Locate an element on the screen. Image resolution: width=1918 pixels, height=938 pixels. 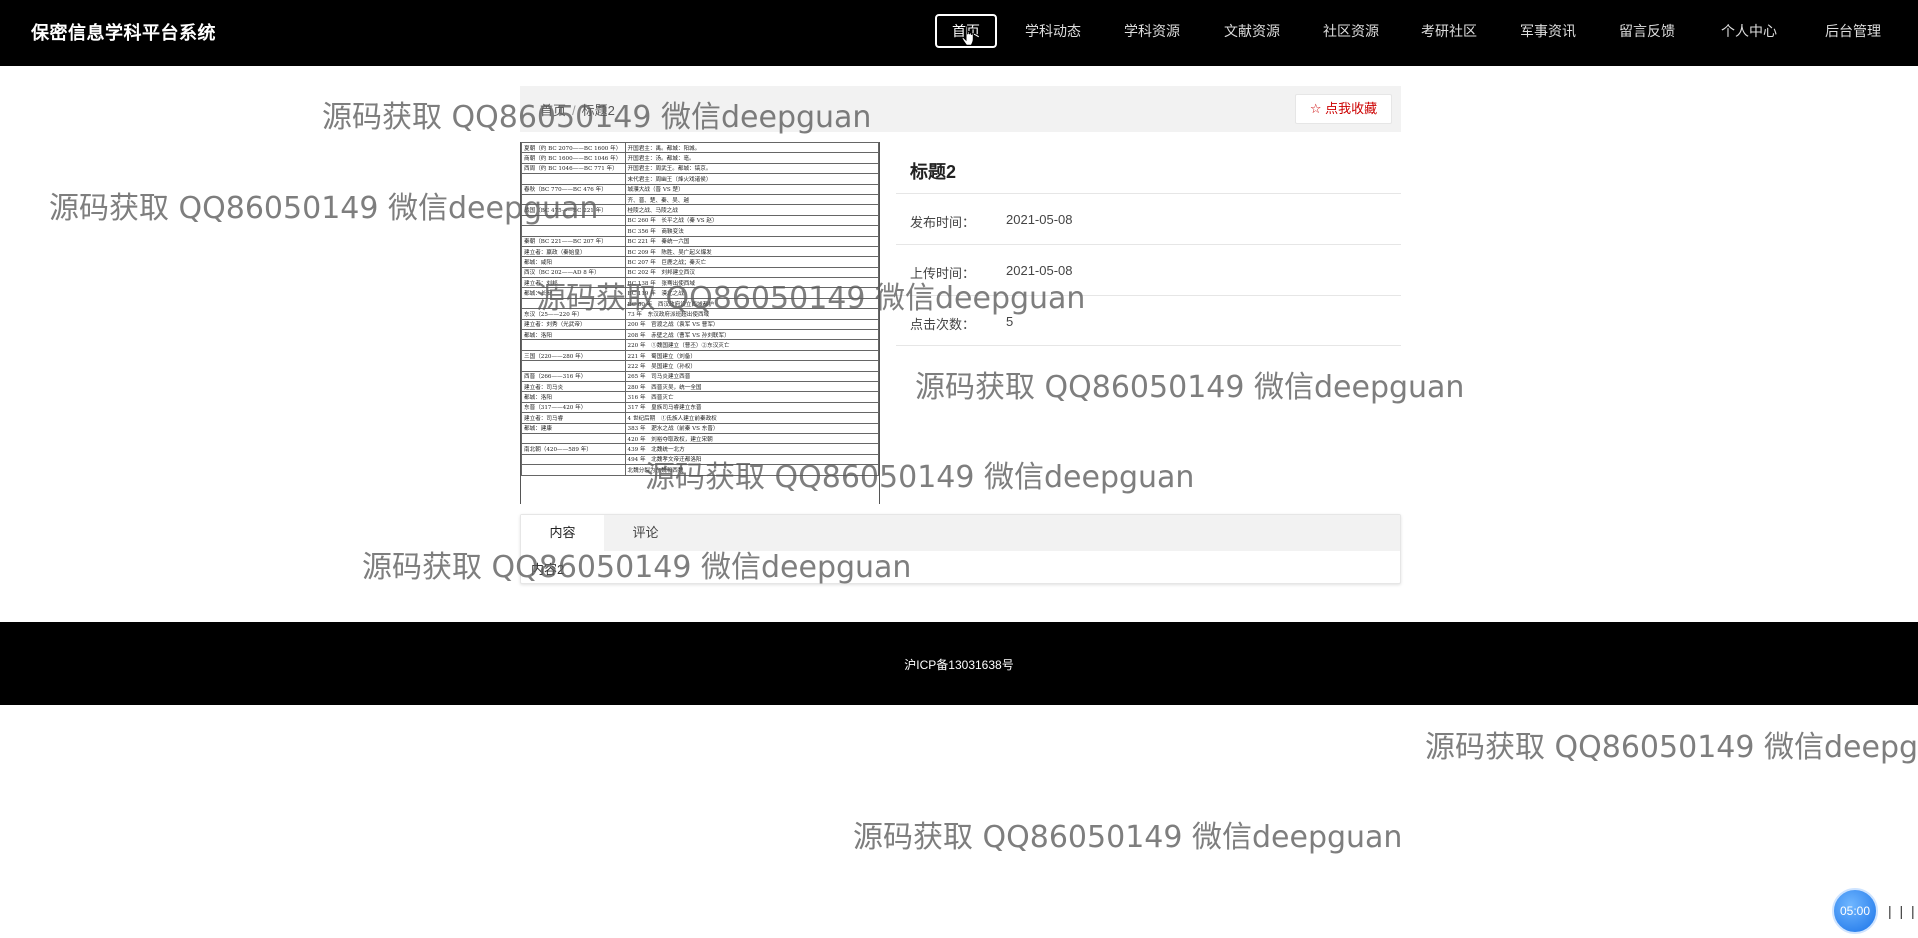
thumbnail-table-row: 建立者：刘秀（光武帝） 200 年 官渡之战（袁军 VS 曹军） is located at coordinates (700, 324).